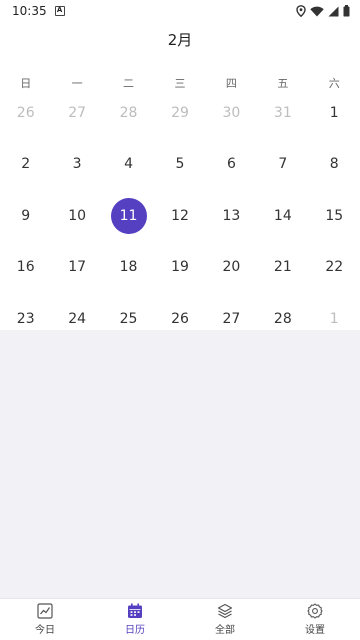  I want to click on day-number: 21, so click(282, 267).